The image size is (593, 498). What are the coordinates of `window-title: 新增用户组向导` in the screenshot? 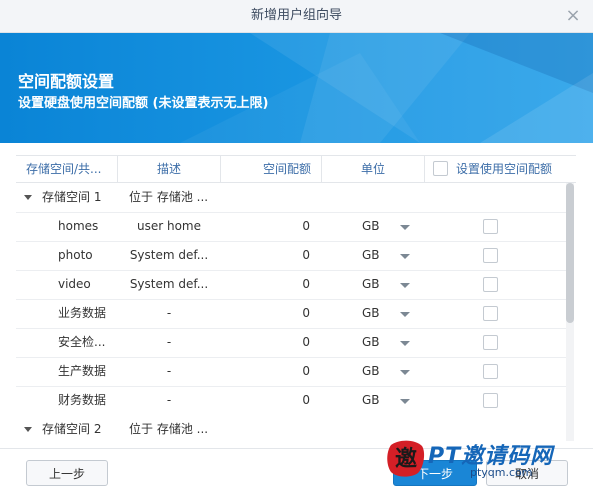 It's located at (296, 15).